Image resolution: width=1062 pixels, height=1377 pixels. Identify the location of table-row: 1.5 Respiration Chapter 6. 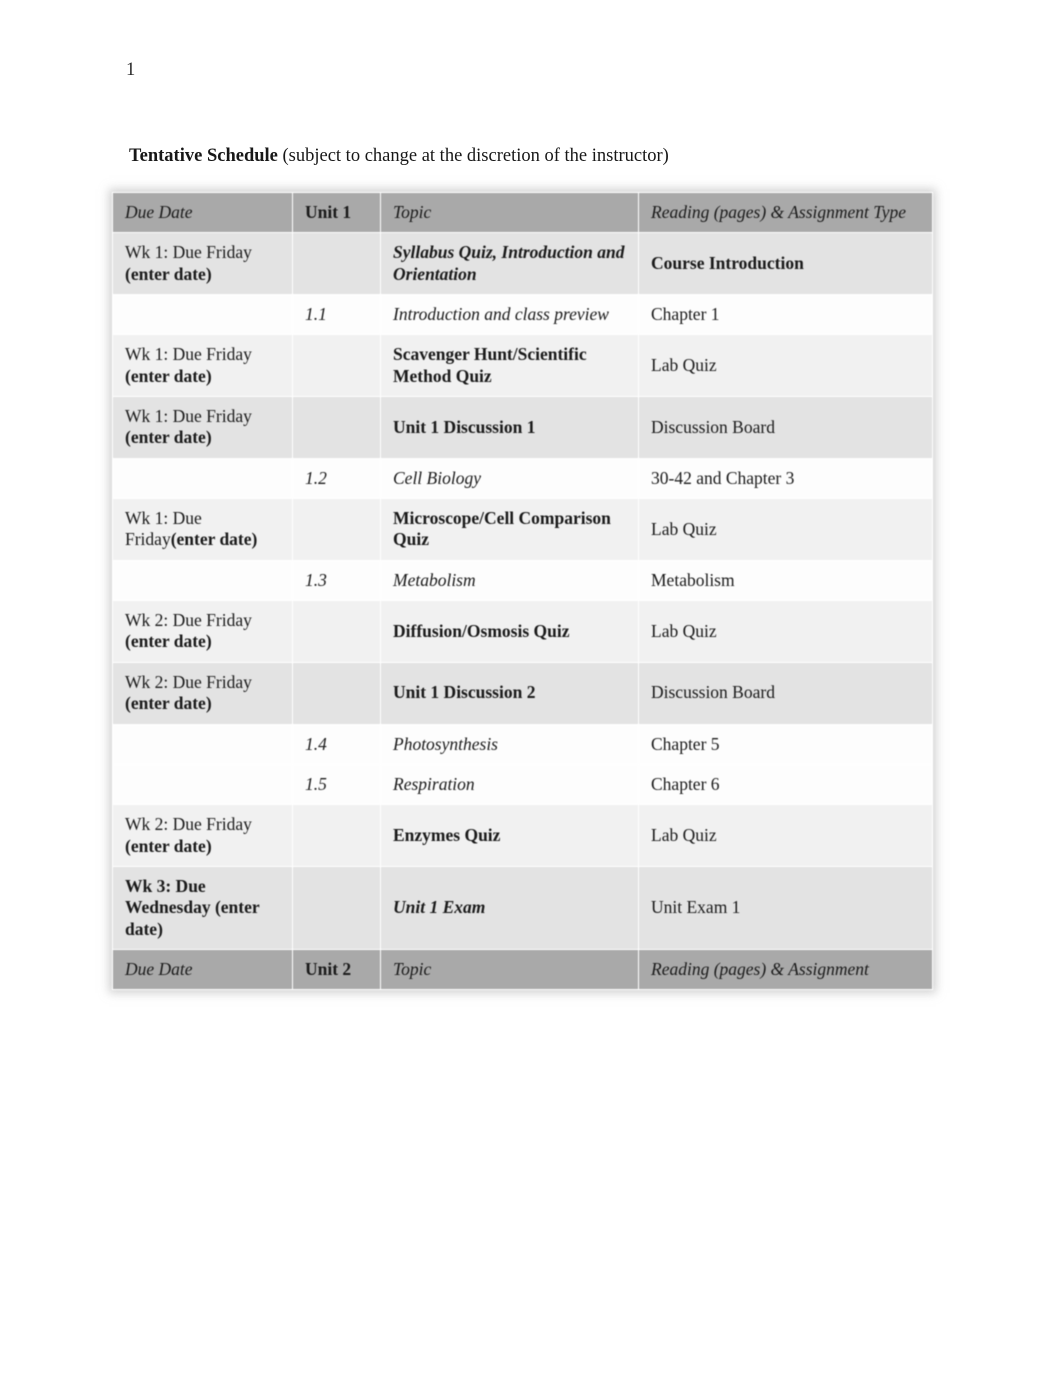
(522, 784).